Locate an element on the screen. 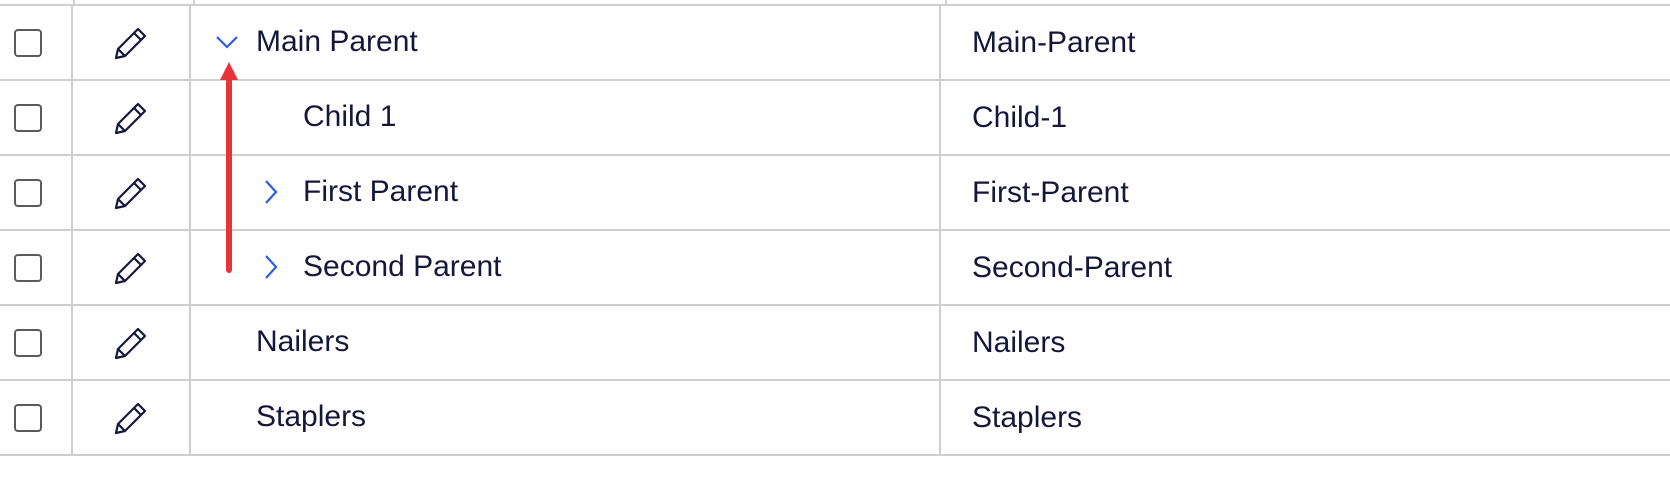 Image resolution: width=1670 pixels, height=504 pixels. name-cell: Staplers is located at coordinates (566, 417).